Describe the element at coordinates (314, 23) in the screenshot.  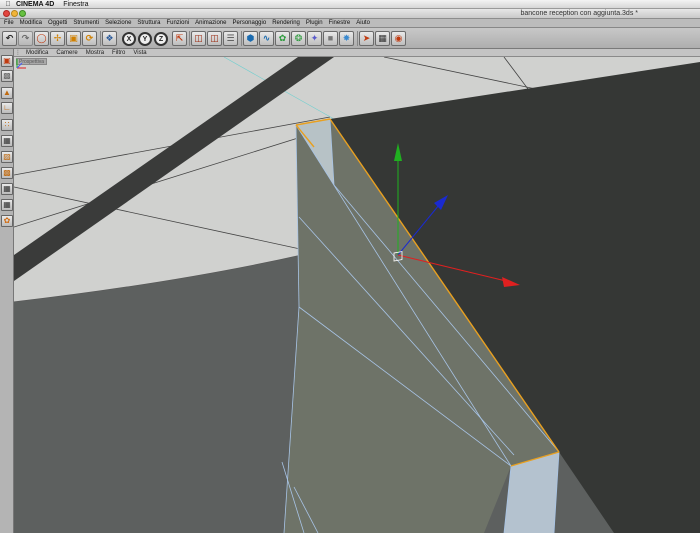
I see `menu-plugin: Plugin` at that location.